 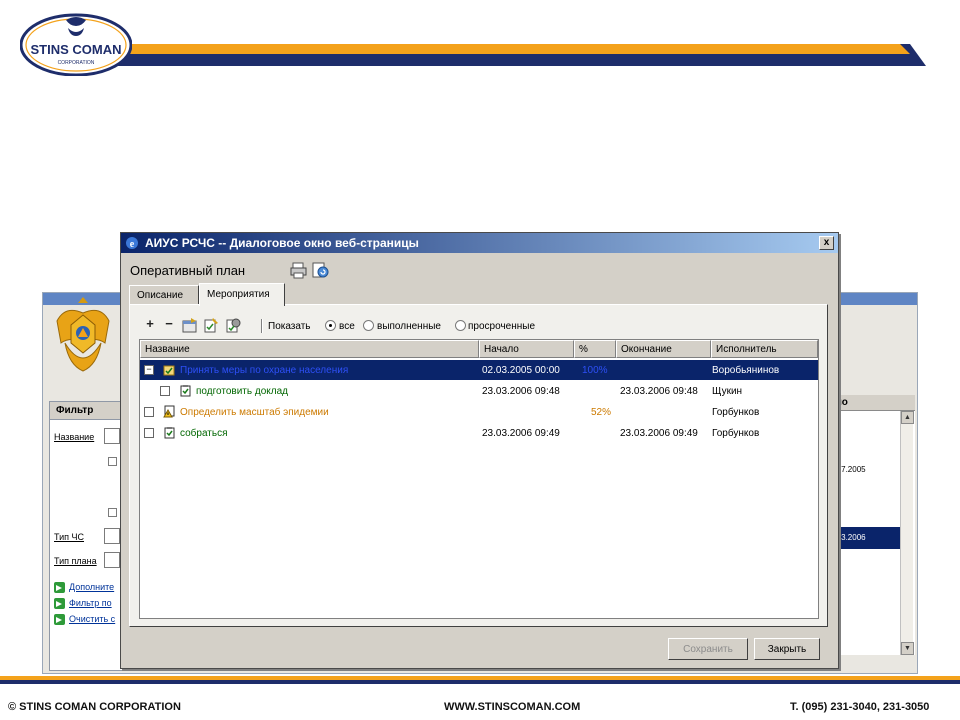 I want to click on extra-filter-link: Дополните, so click(x=84, y=588).